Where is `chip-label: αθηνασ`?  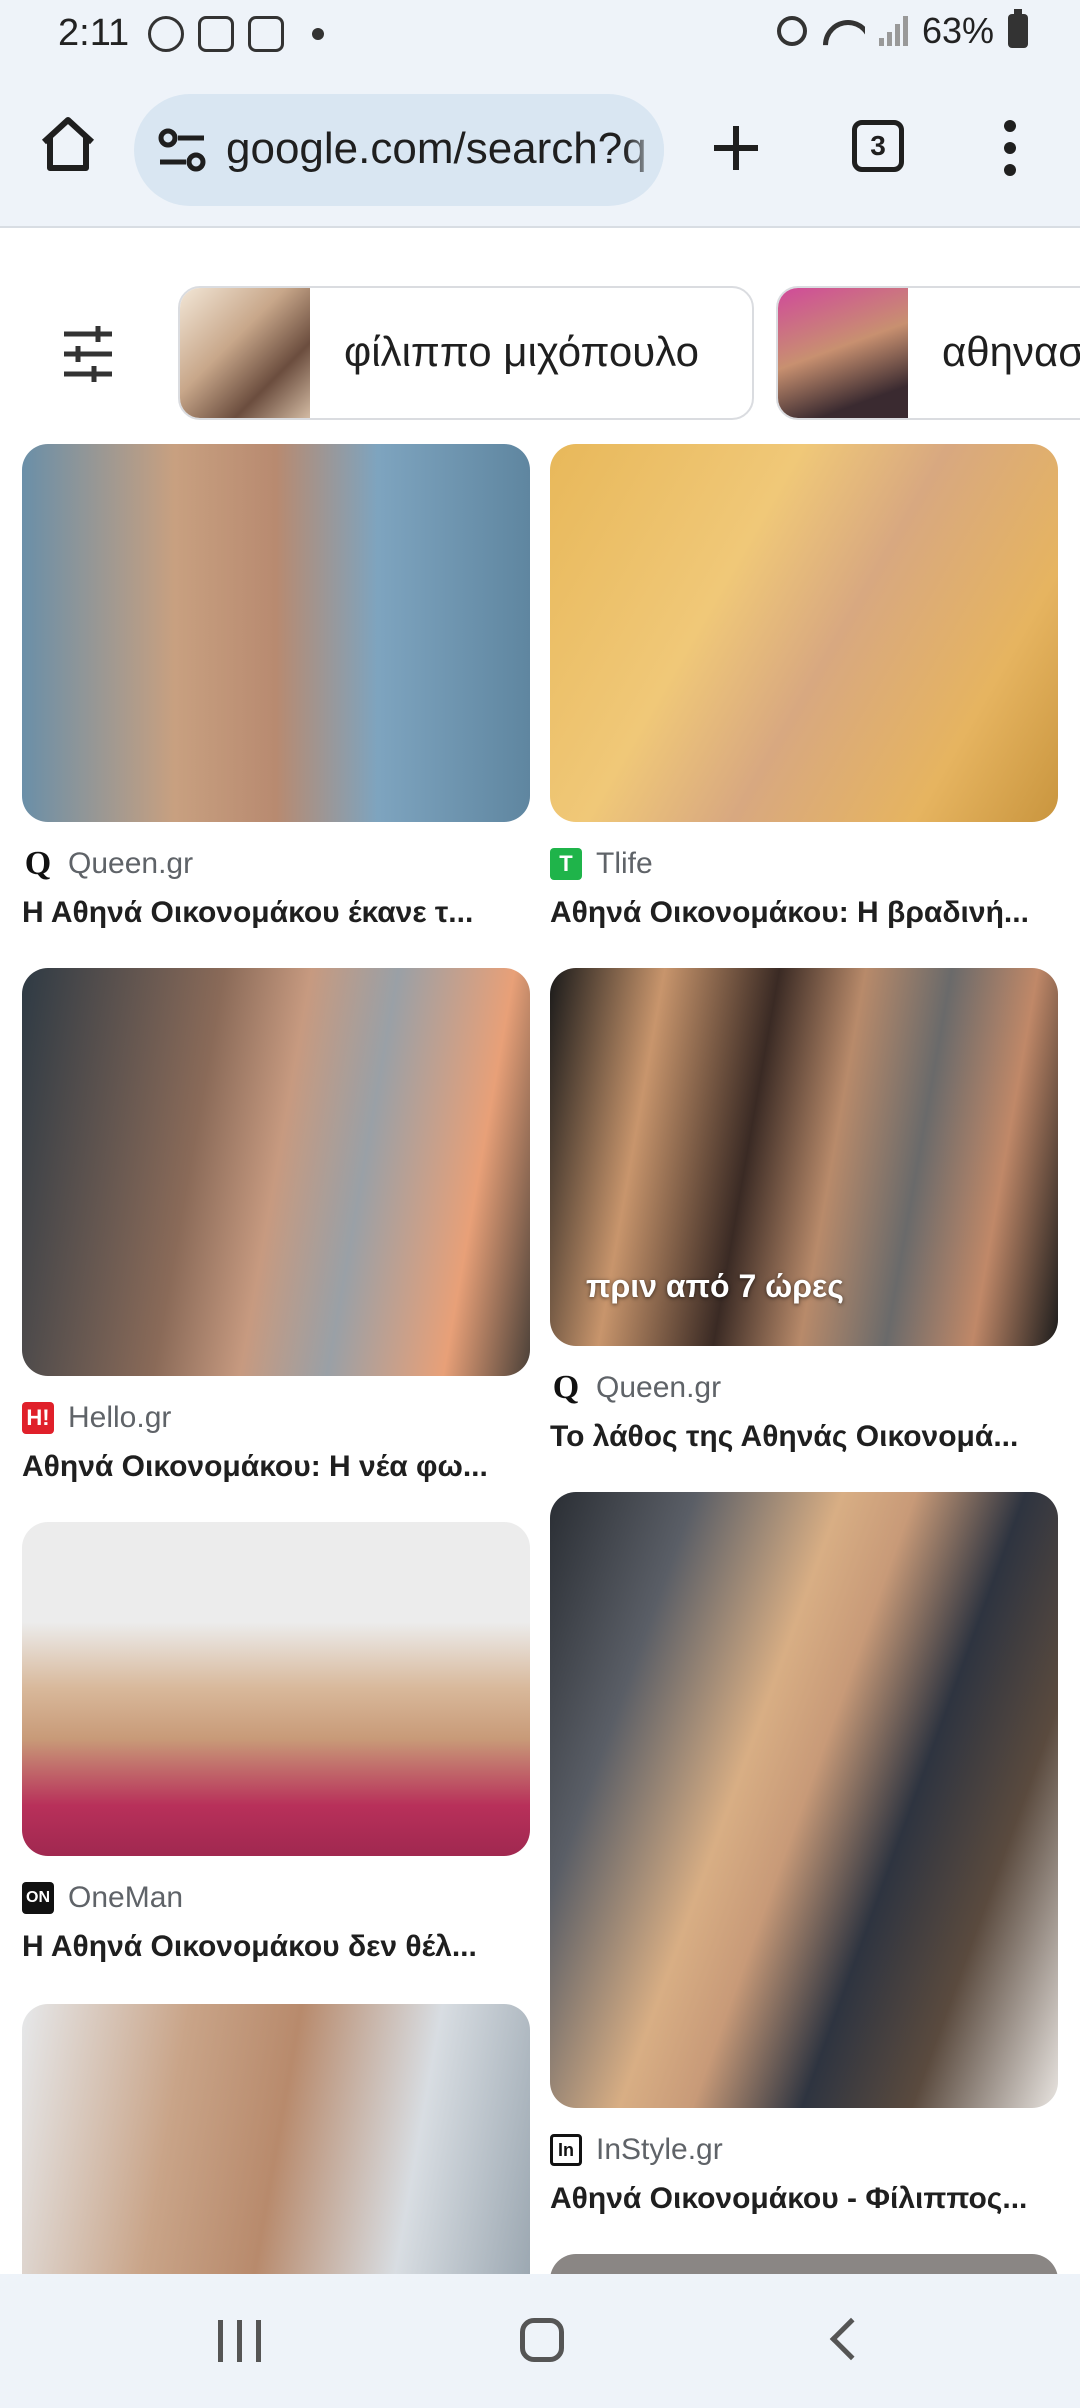
chip-label: αθηνασ is located at coordinates (1011, 351).